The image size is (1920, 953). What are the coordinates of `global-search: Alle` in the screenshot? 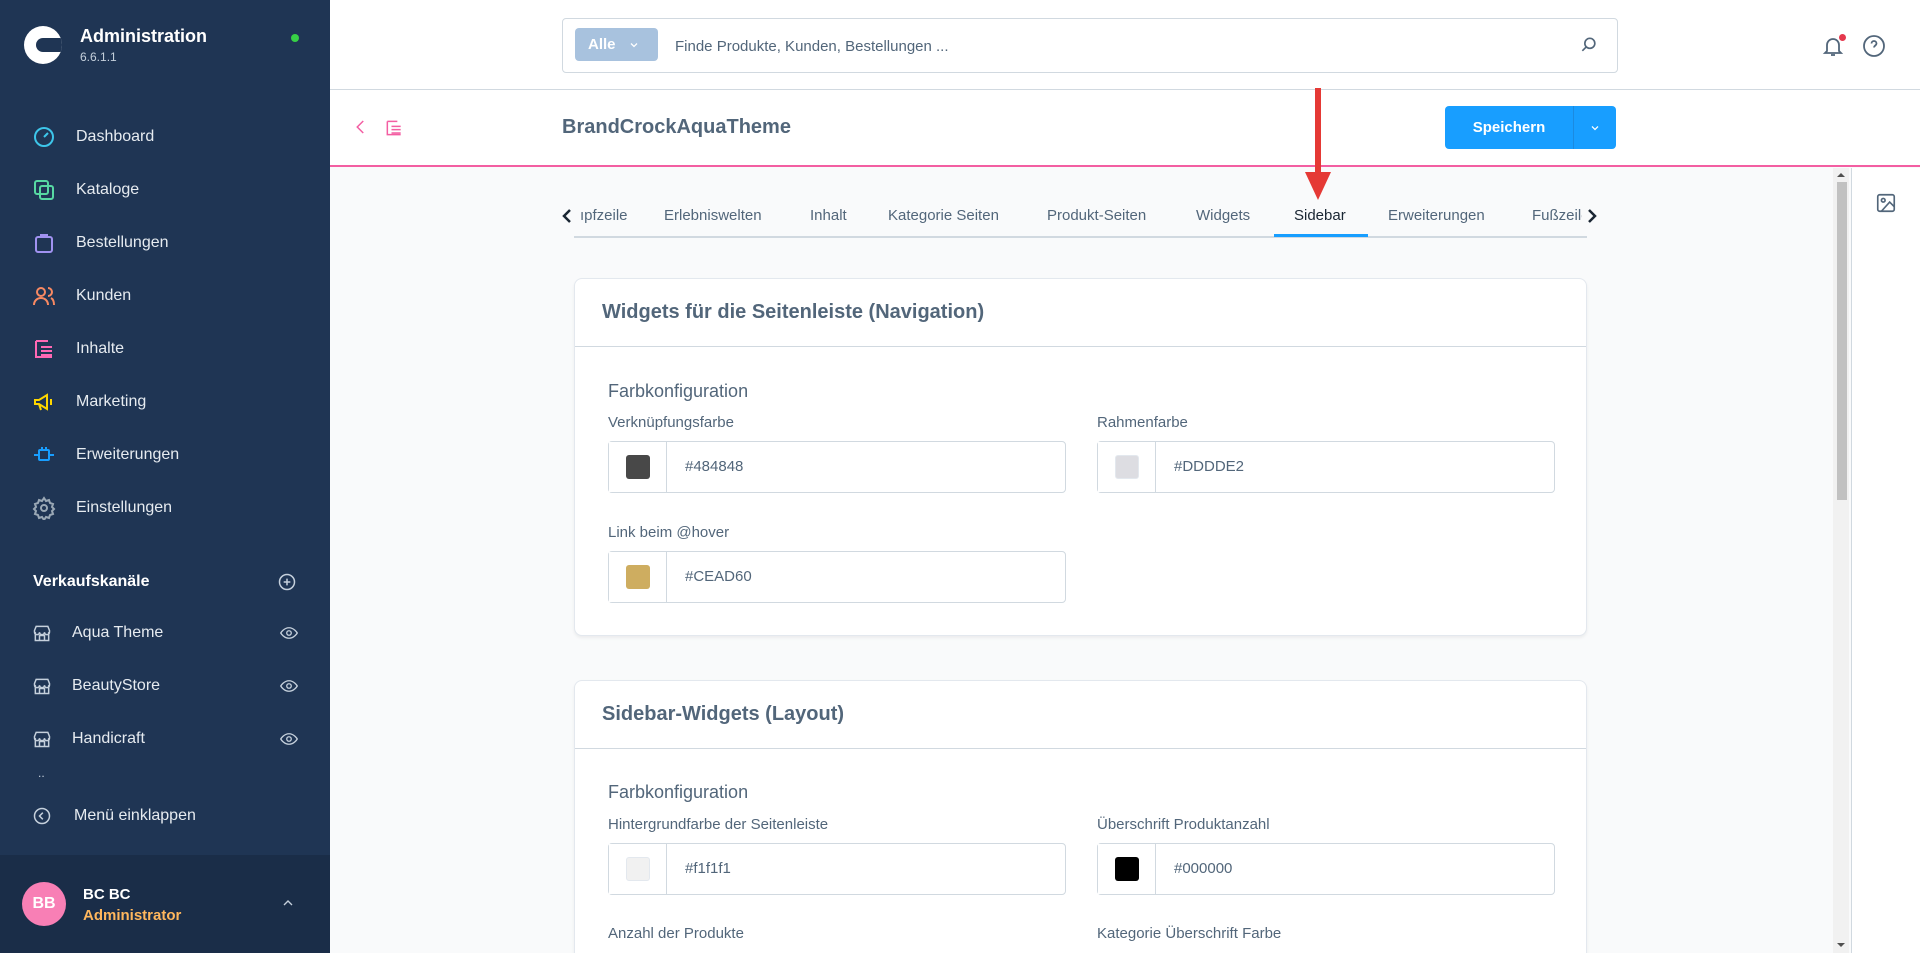 It's located at (1090, 45).